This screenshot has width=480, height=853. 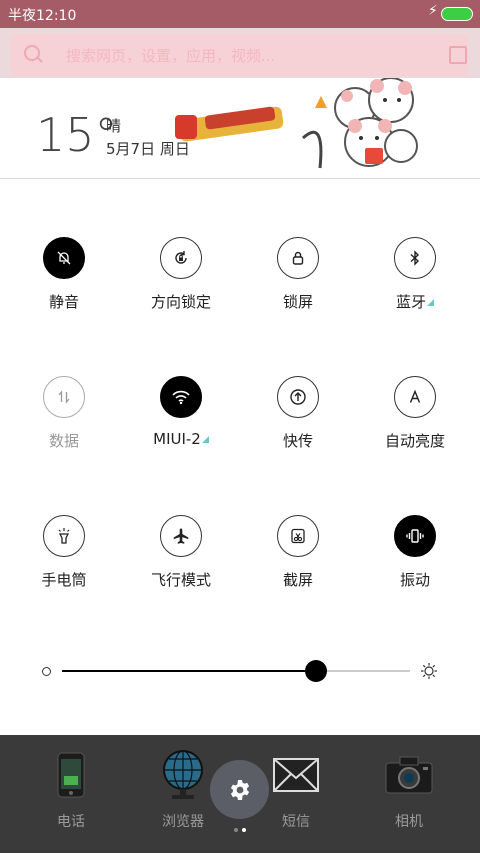 I want to click on bluetooth-icon, so click(x=415, y=258).